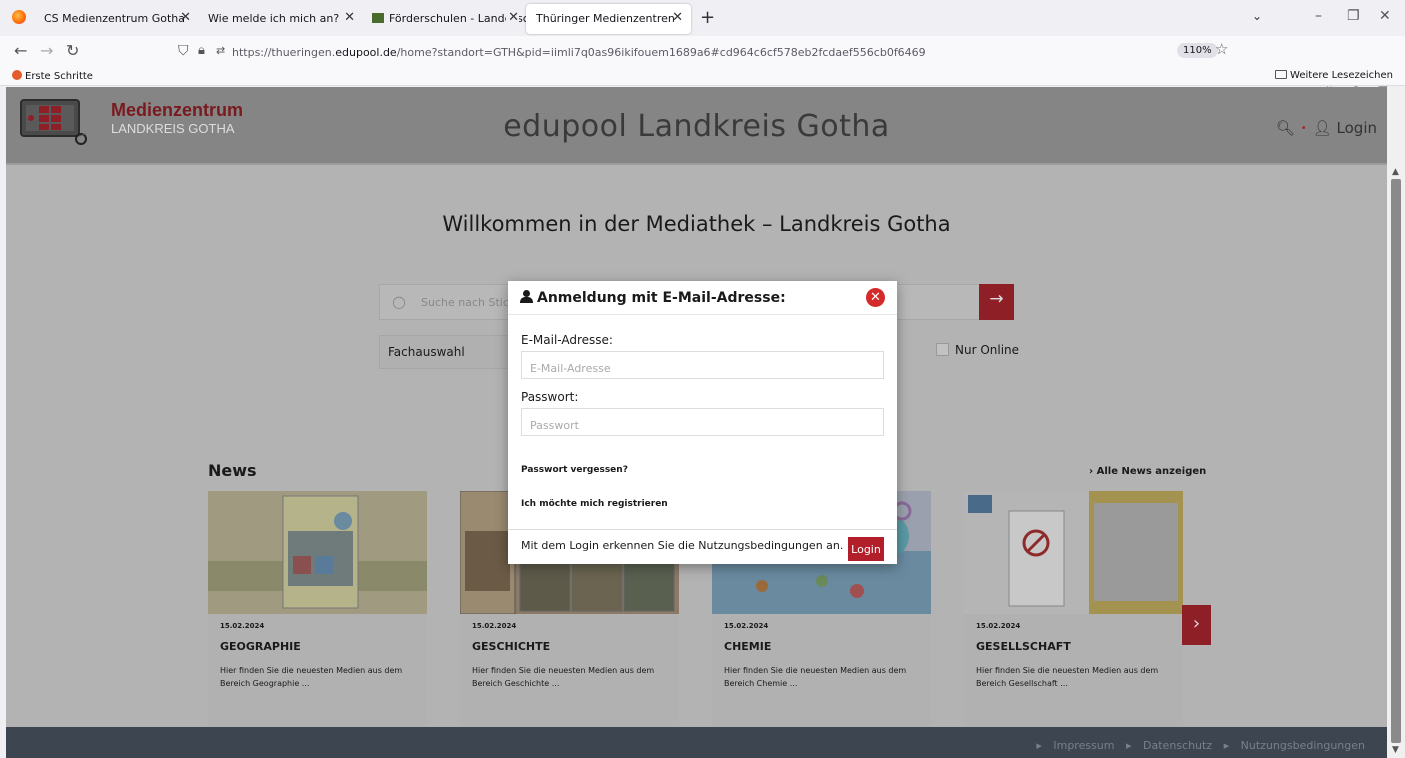  I want to click on password-label: Passwort:, so click(550, 397).